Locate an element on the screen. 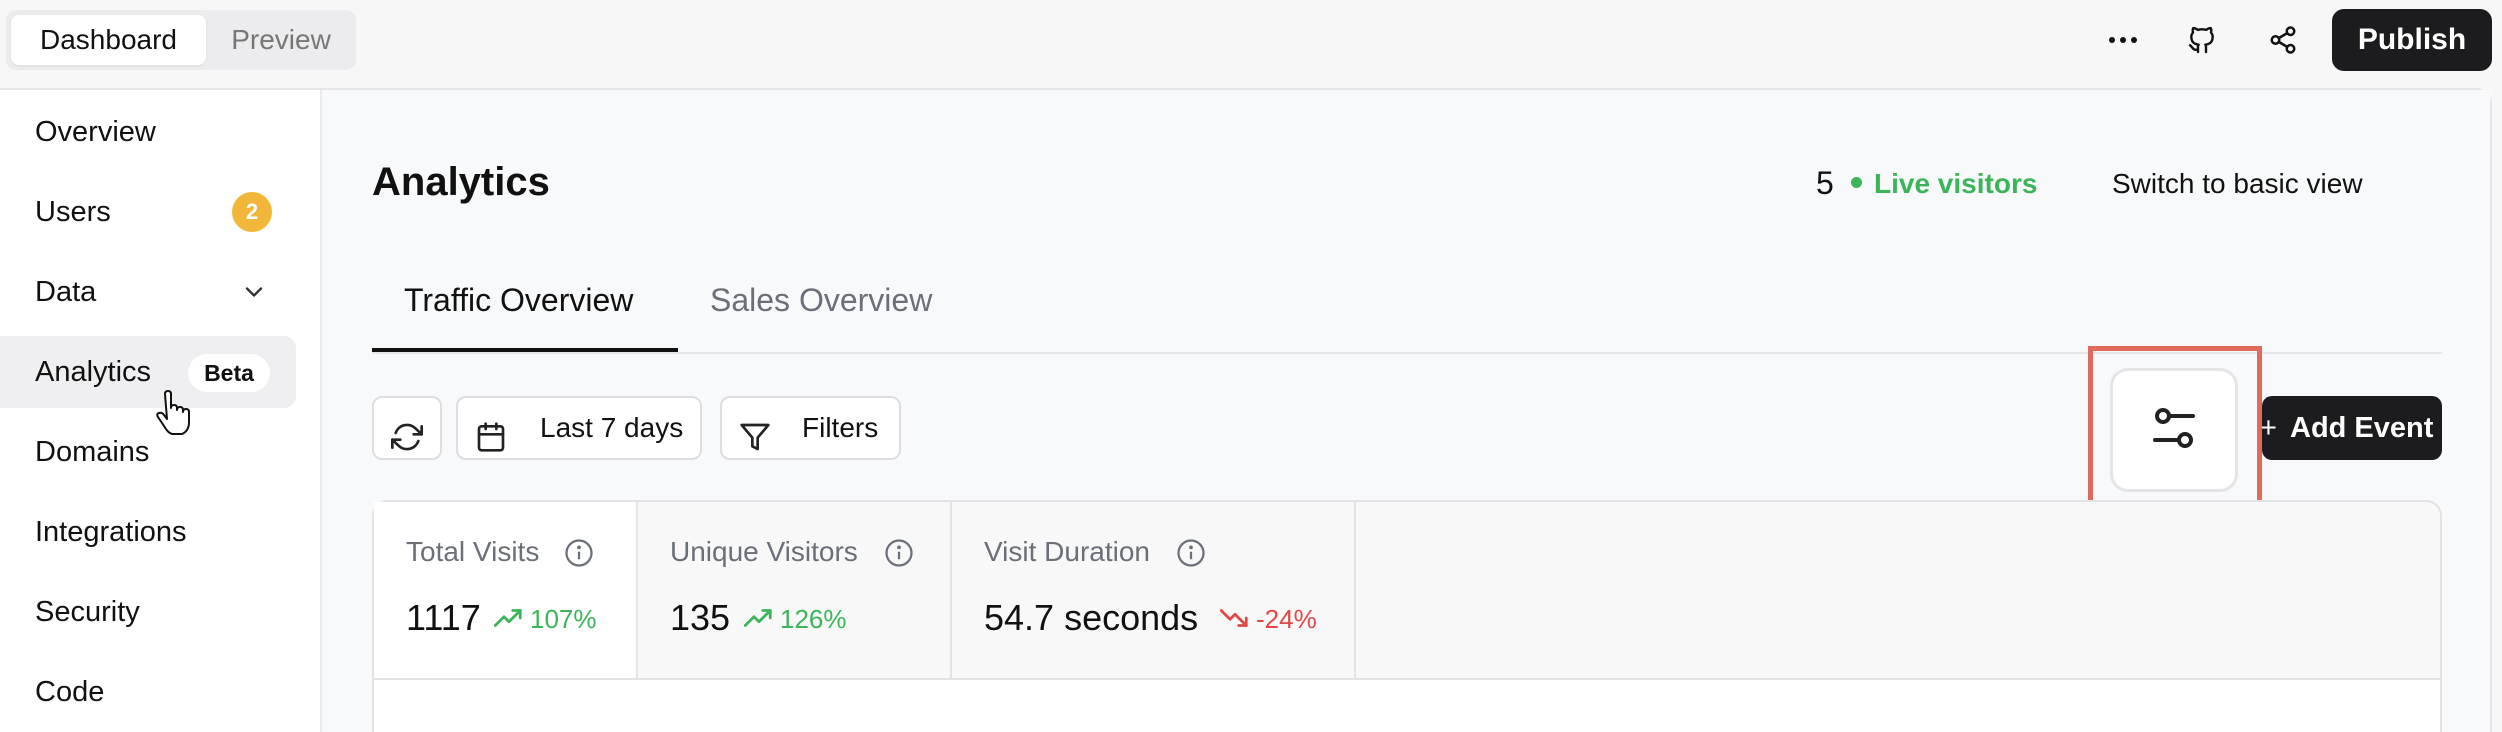  sidebar-item-overview: Overview is located at coordinates (148, 132).